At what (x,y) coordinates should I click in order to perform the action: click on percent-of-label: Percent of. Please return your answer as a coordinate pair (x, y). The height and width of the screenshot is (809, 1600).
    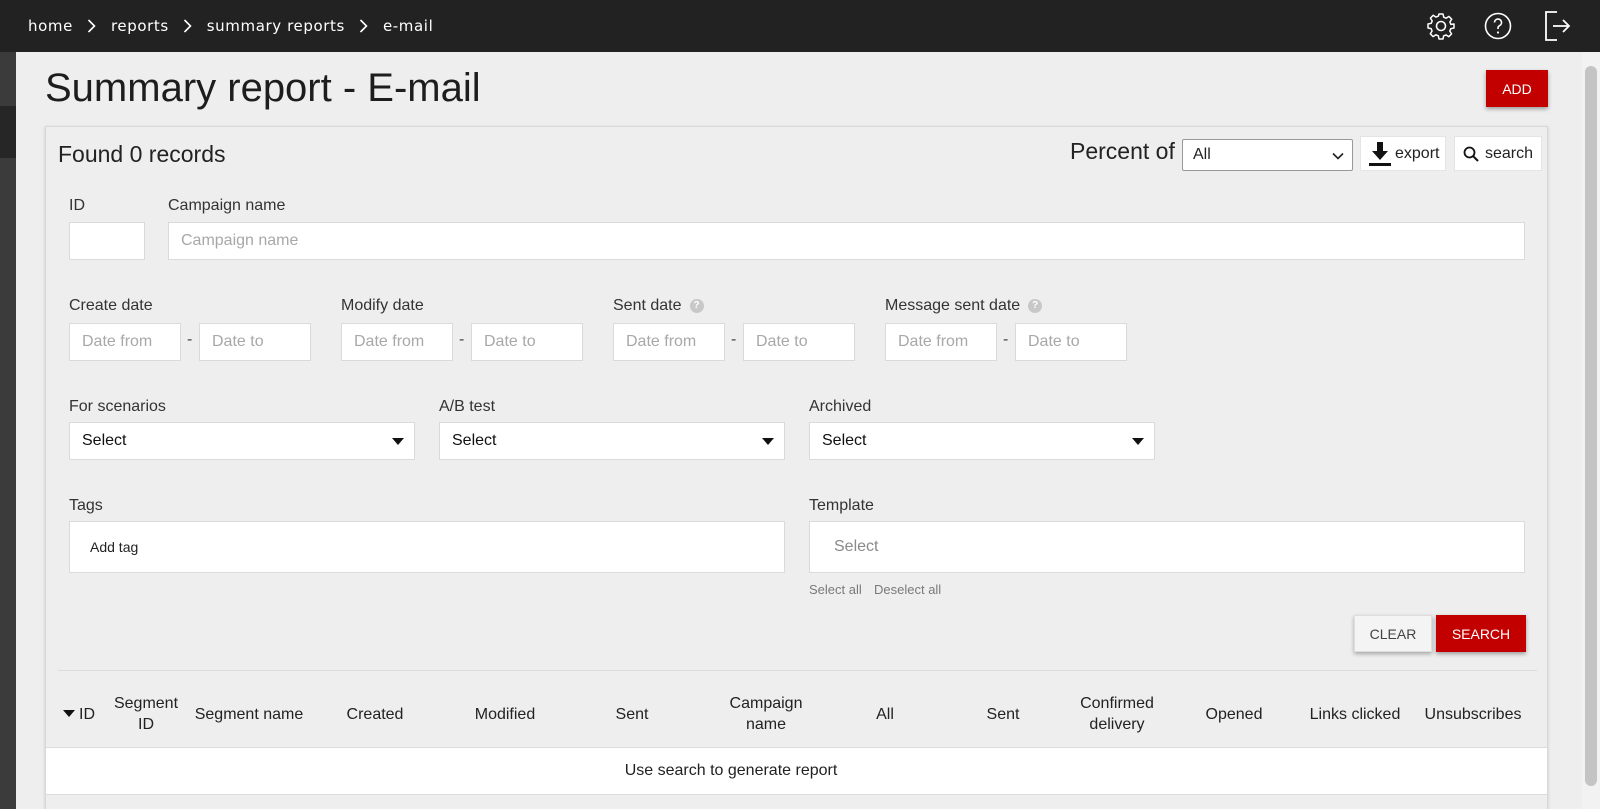
    Looking at the image, I should click on (1122, 151).